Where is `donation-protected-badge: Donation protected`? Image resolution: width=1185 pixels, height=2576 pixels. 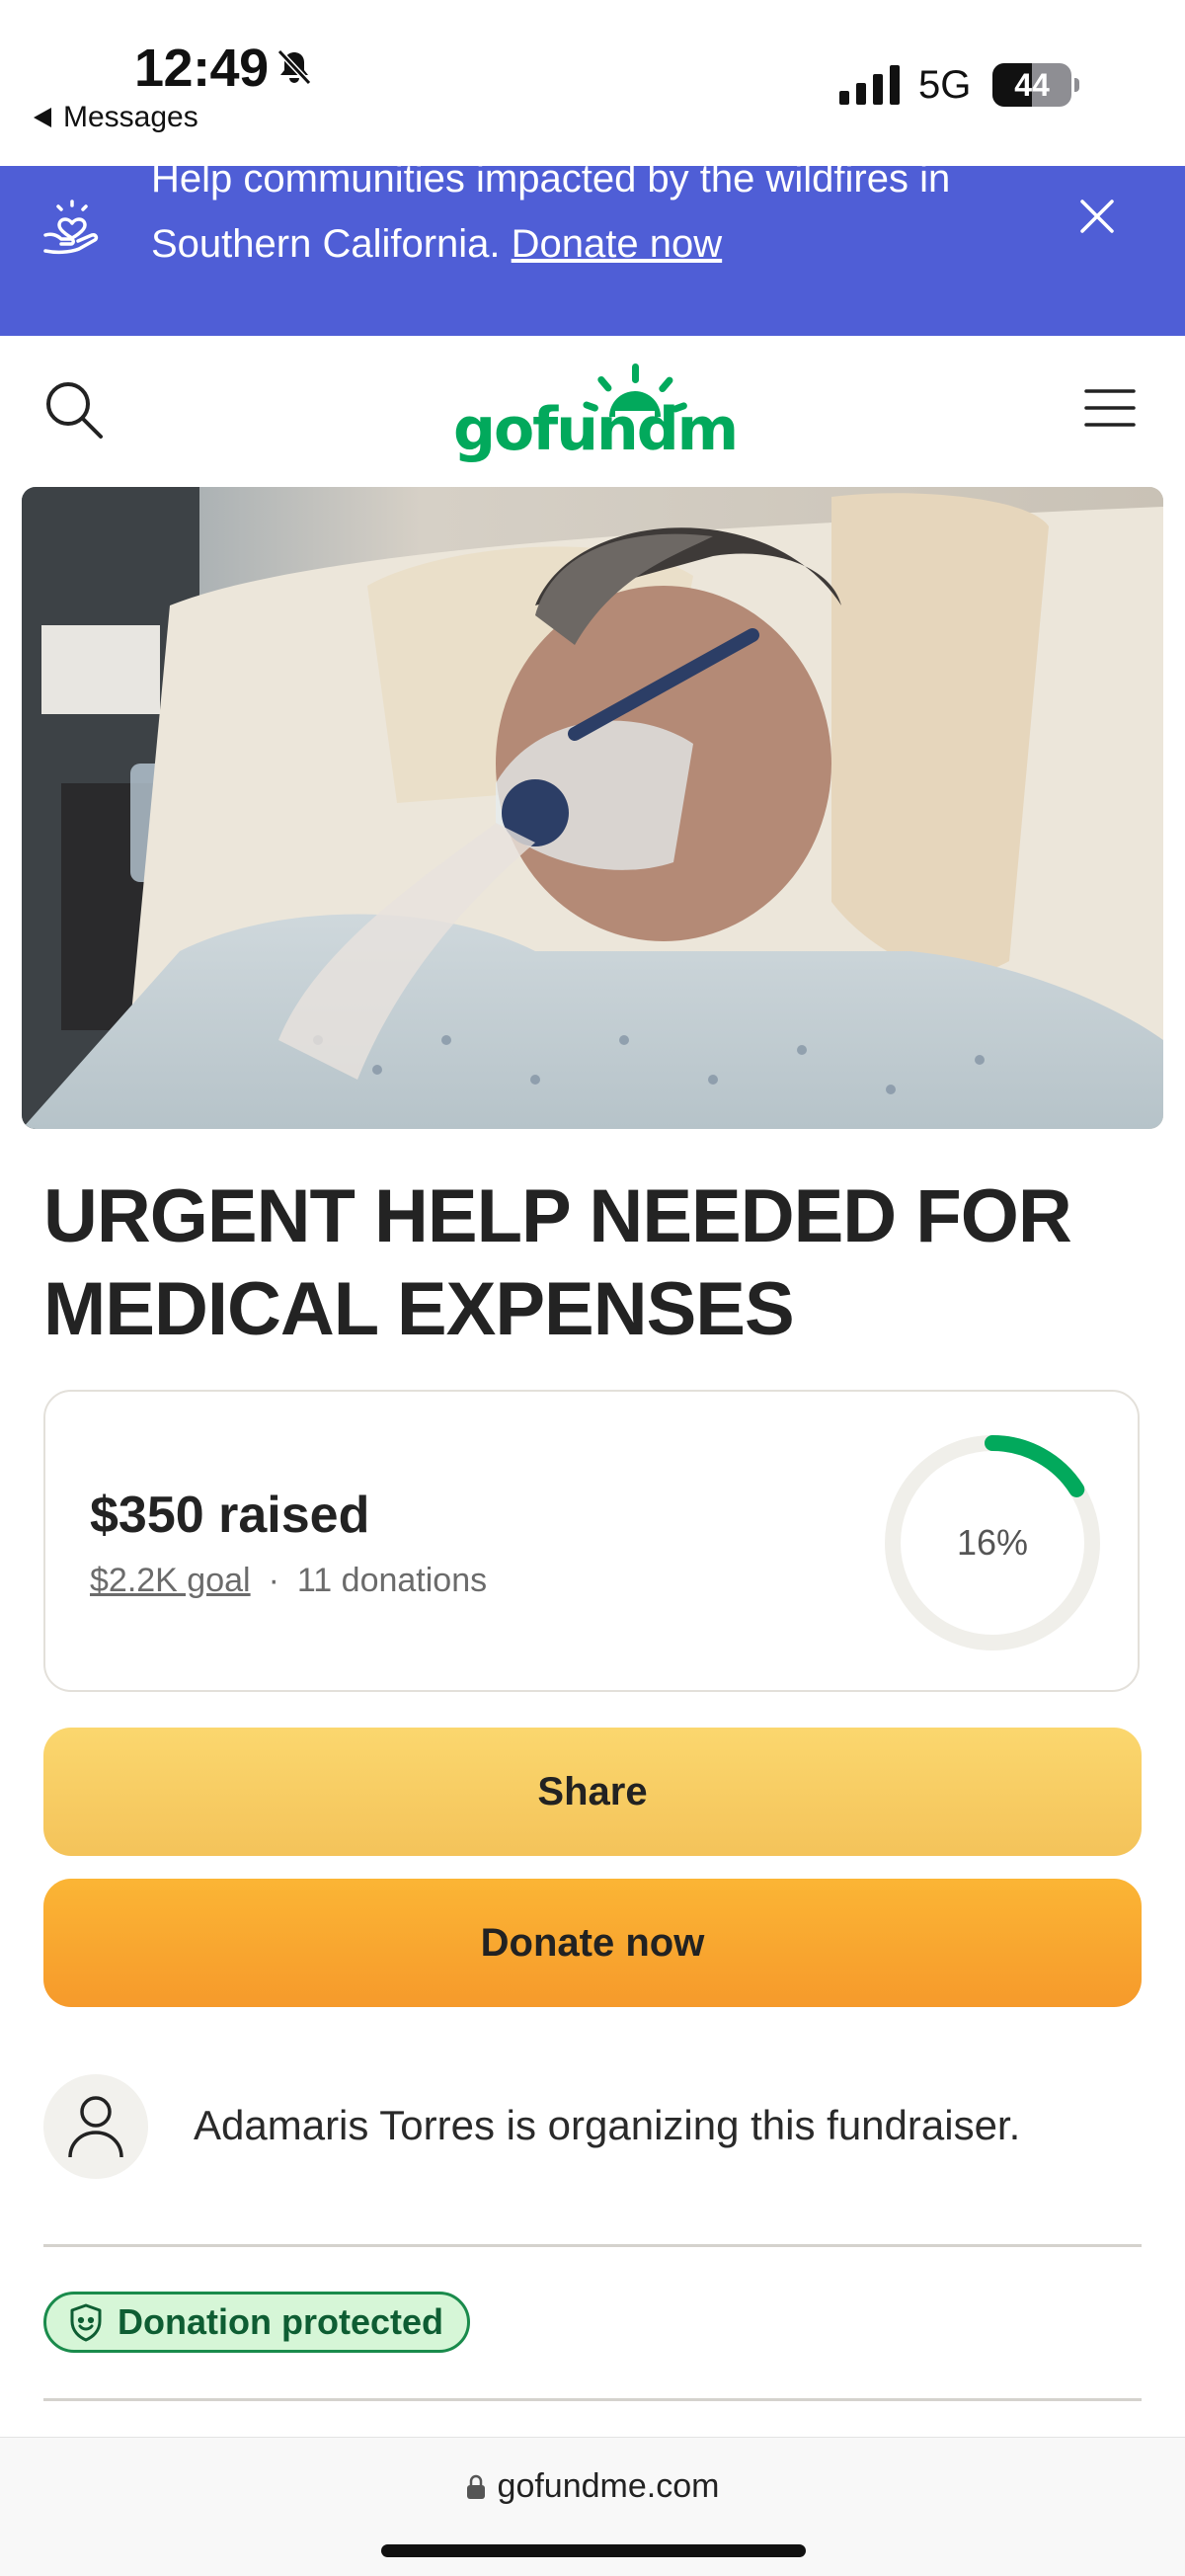 donation-protected-badge: Donation protected is located at coordinates (256, 2322).